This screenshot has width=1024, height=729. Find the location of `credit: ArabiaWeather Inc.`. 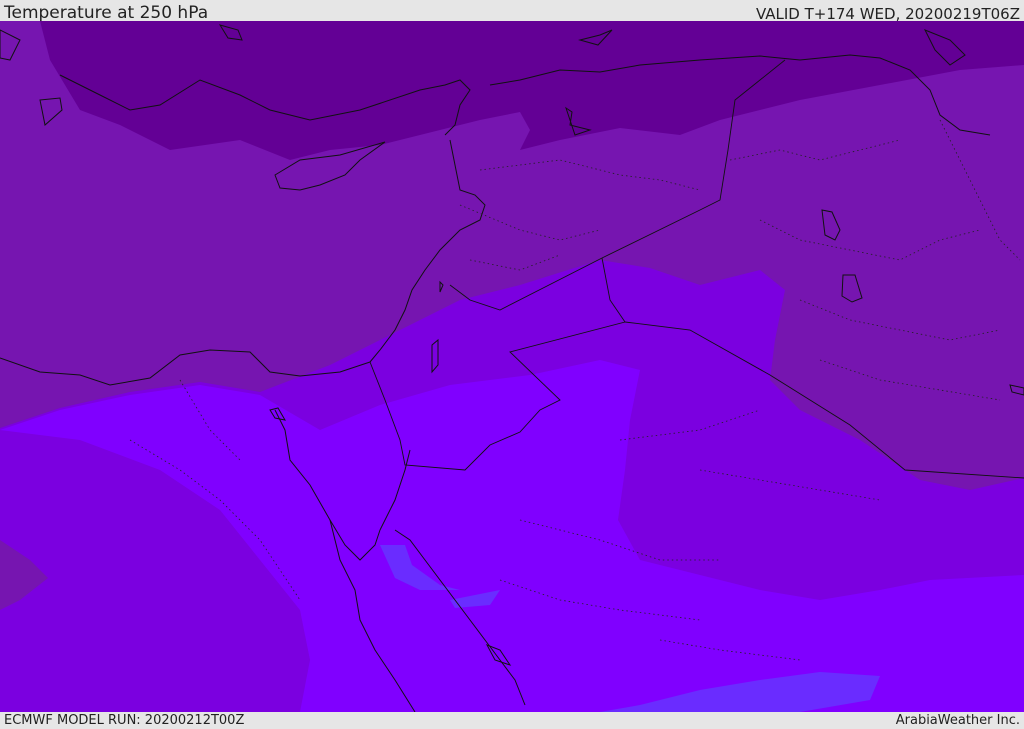

credit: ArabiaWeather Inc. is located at coordinates (957, 720).